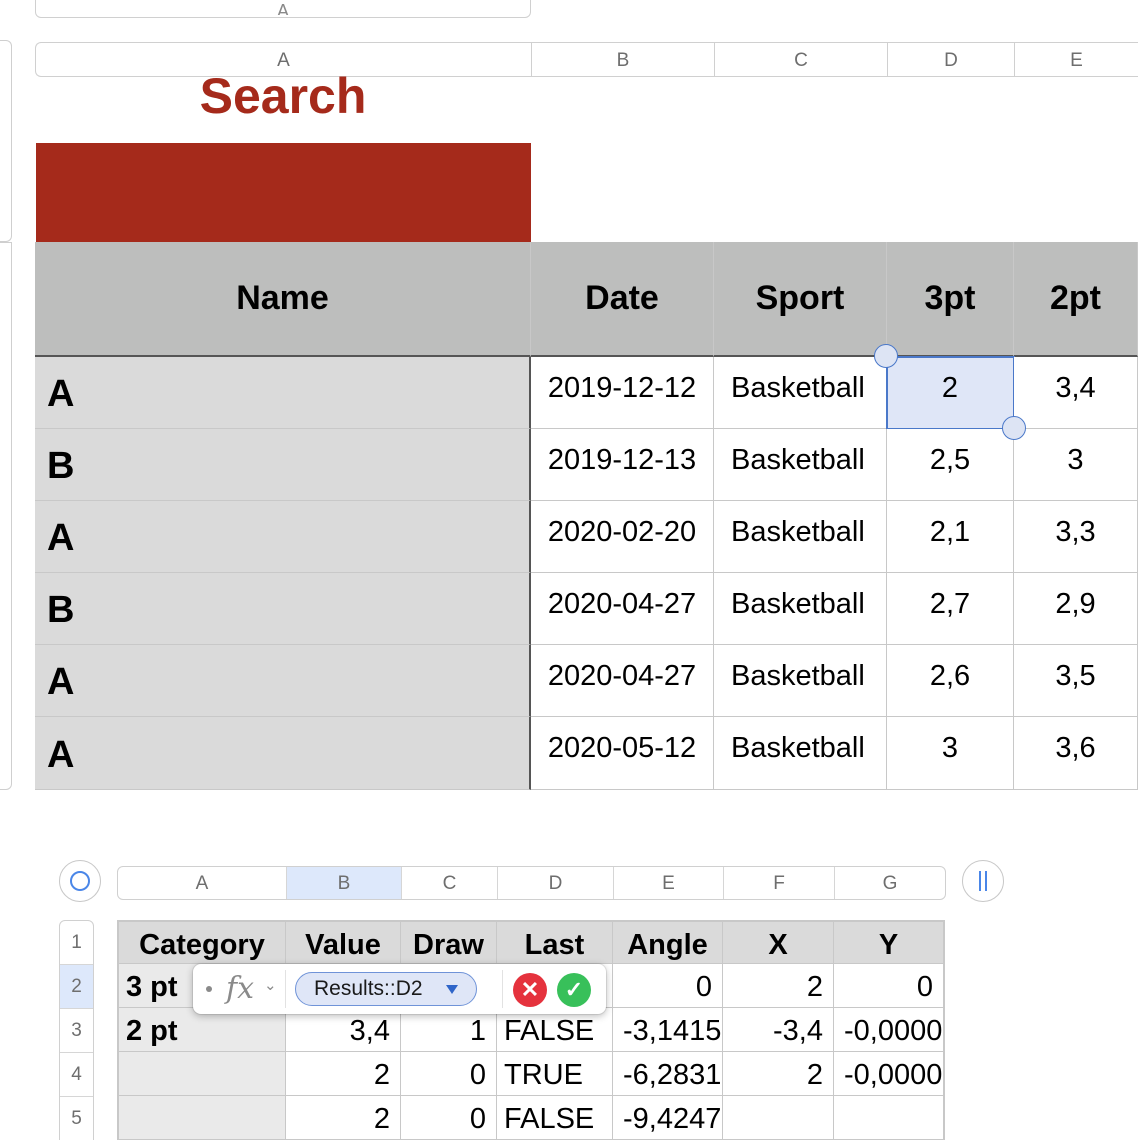 The height and width of the screenshot is (1140, 1138). Describe the element at coordinates (76, 987) in the screenshot. I see `row-header-2: 2` at that location.